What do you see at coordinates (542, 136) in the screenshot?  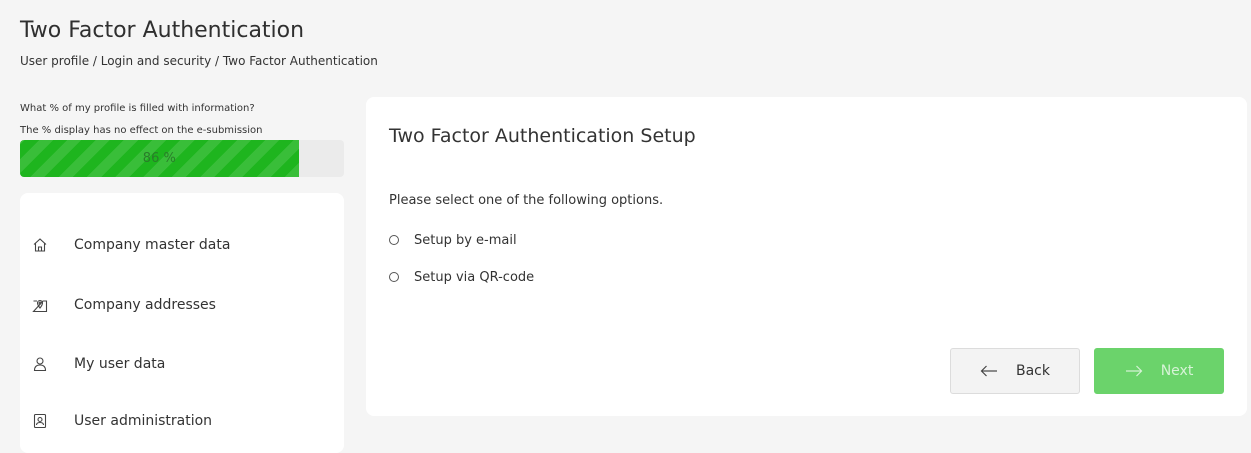 I see `card-title: Two Factor Authentication Setup` at bounding box center [542, 136].